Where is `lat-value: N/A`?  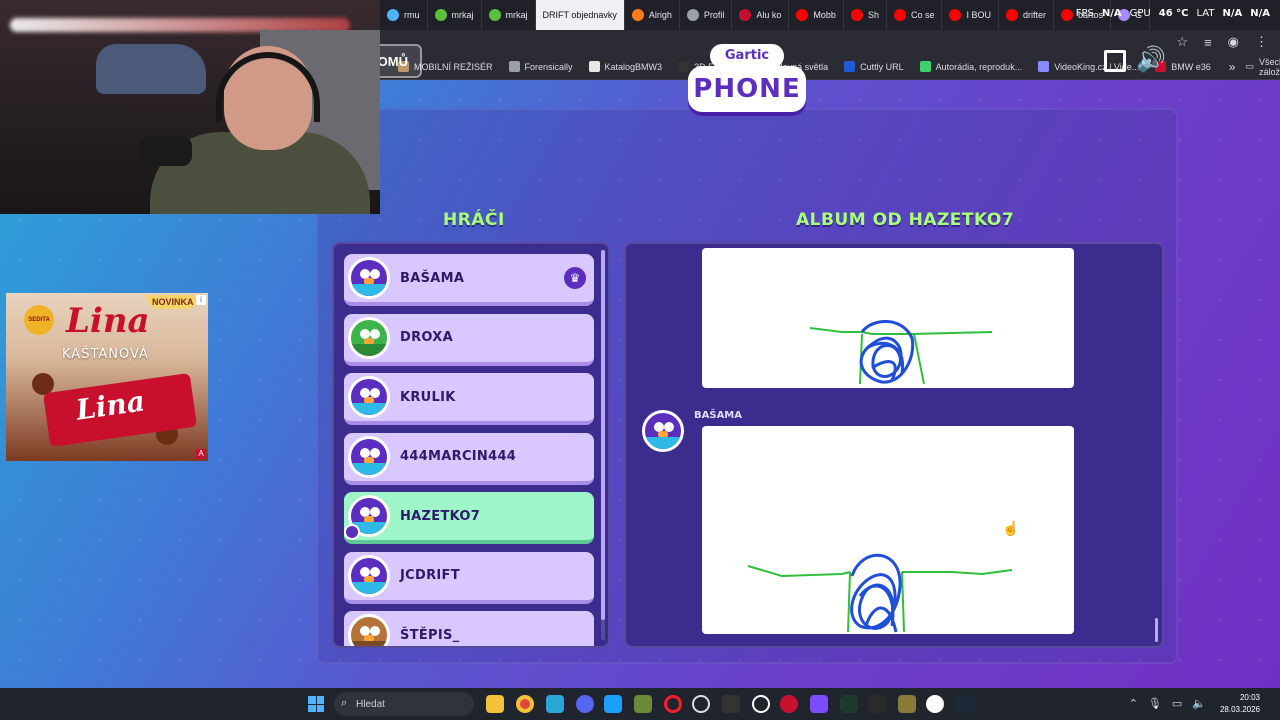
lat-value: N/A is located at coordinates (1232, 13).